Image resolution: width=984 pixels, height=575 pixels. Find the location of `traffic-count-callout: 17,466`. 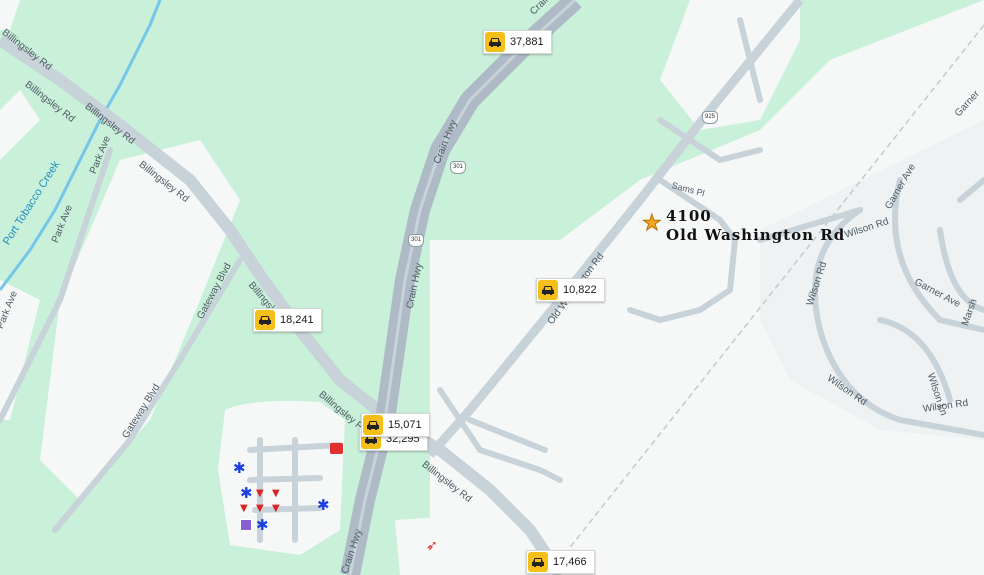

traffic-count-callout: 17,466 is located at coordinates (560, 562).